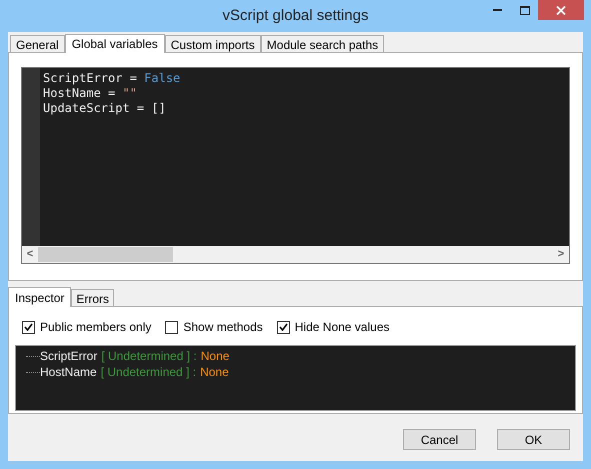  Describe the element at coordinates (111, 78) in the screenshot. I see `code-line: ScriptError = False` at that location.